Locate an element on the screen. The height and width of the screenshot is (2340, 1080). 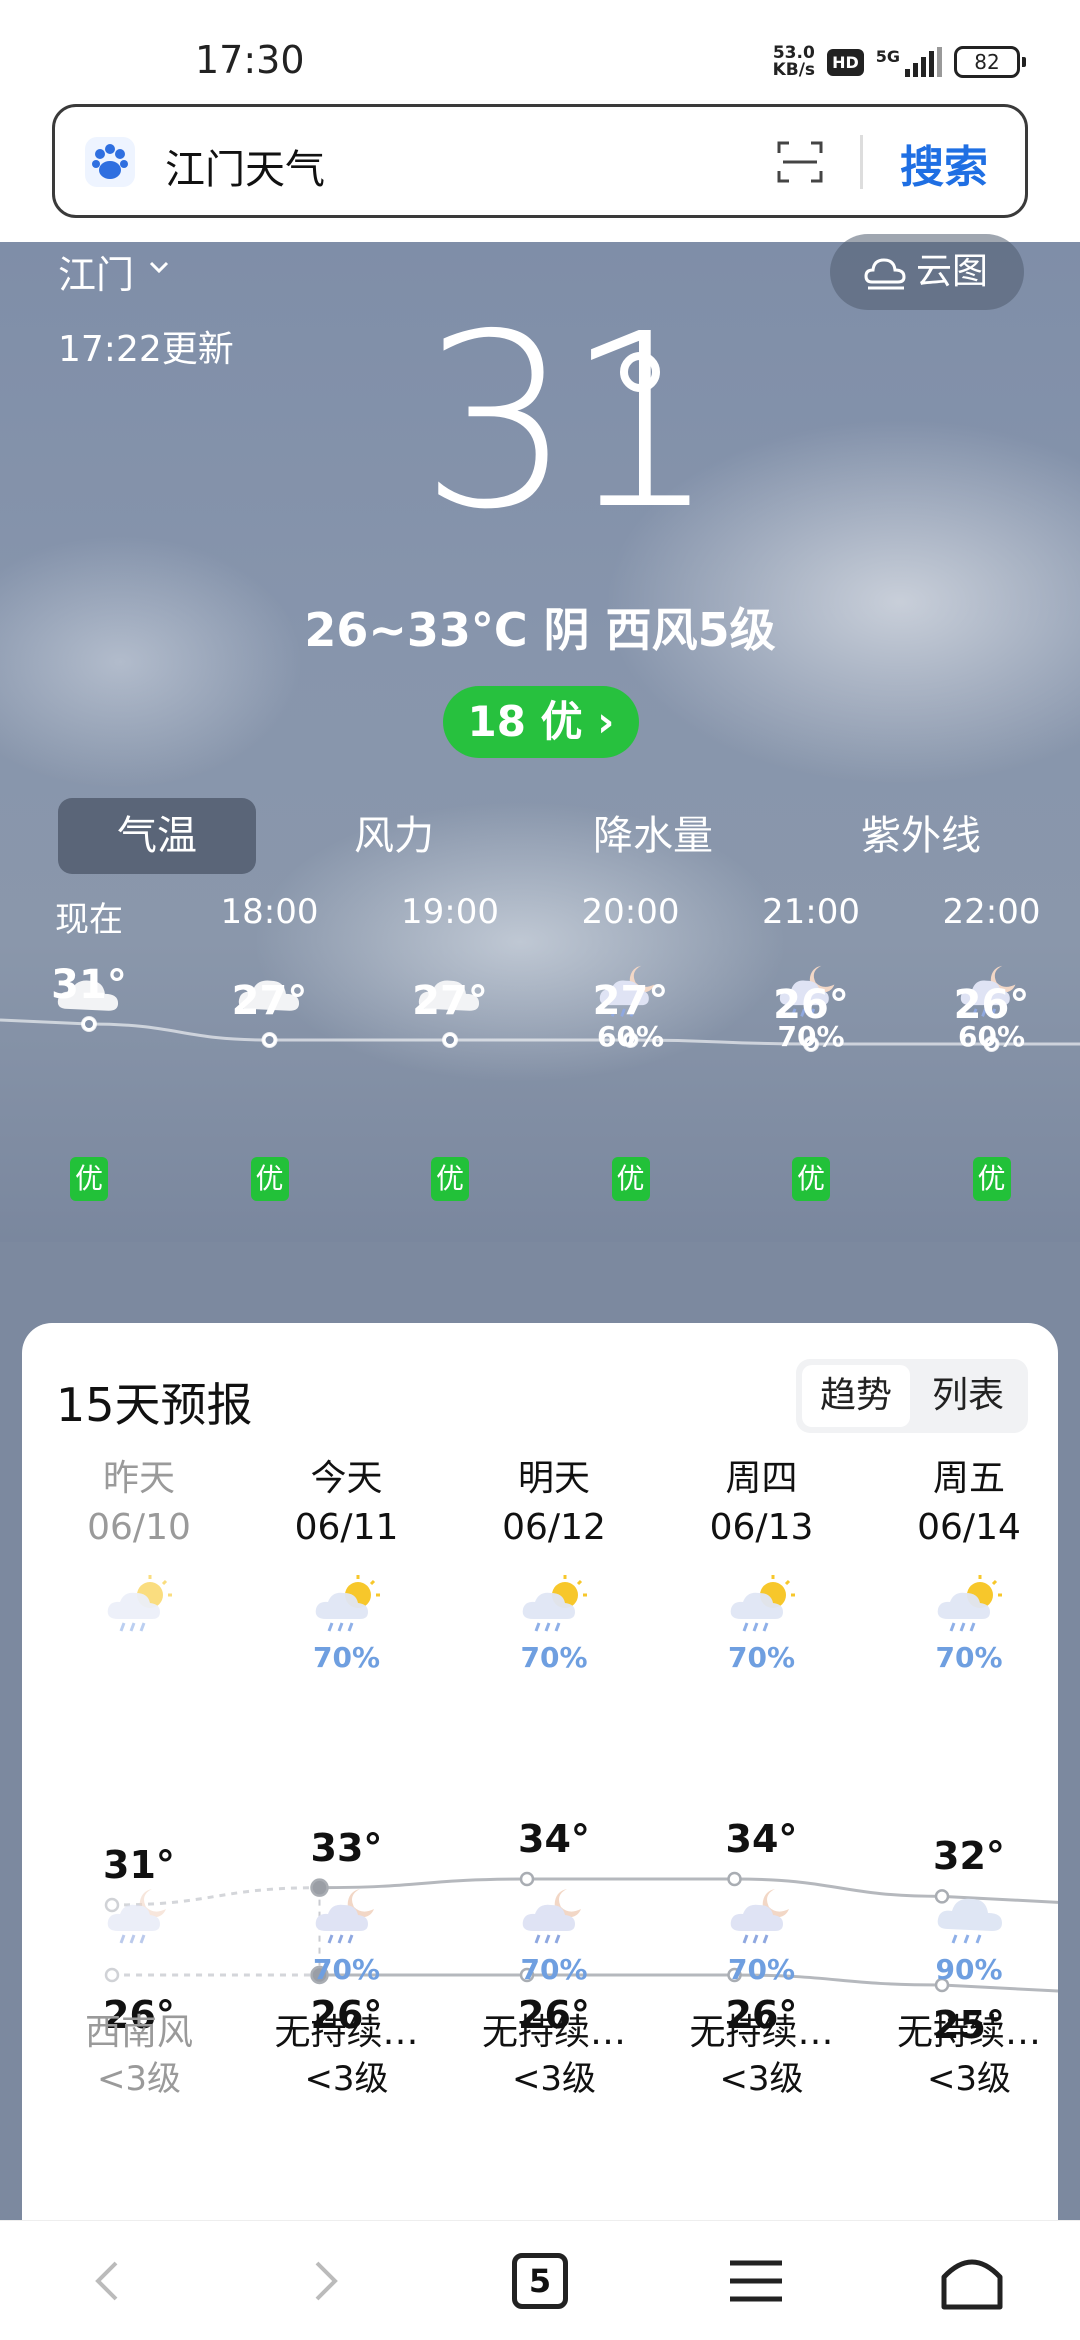
day-date: 06/12 is located at coordinates (554, 1527).